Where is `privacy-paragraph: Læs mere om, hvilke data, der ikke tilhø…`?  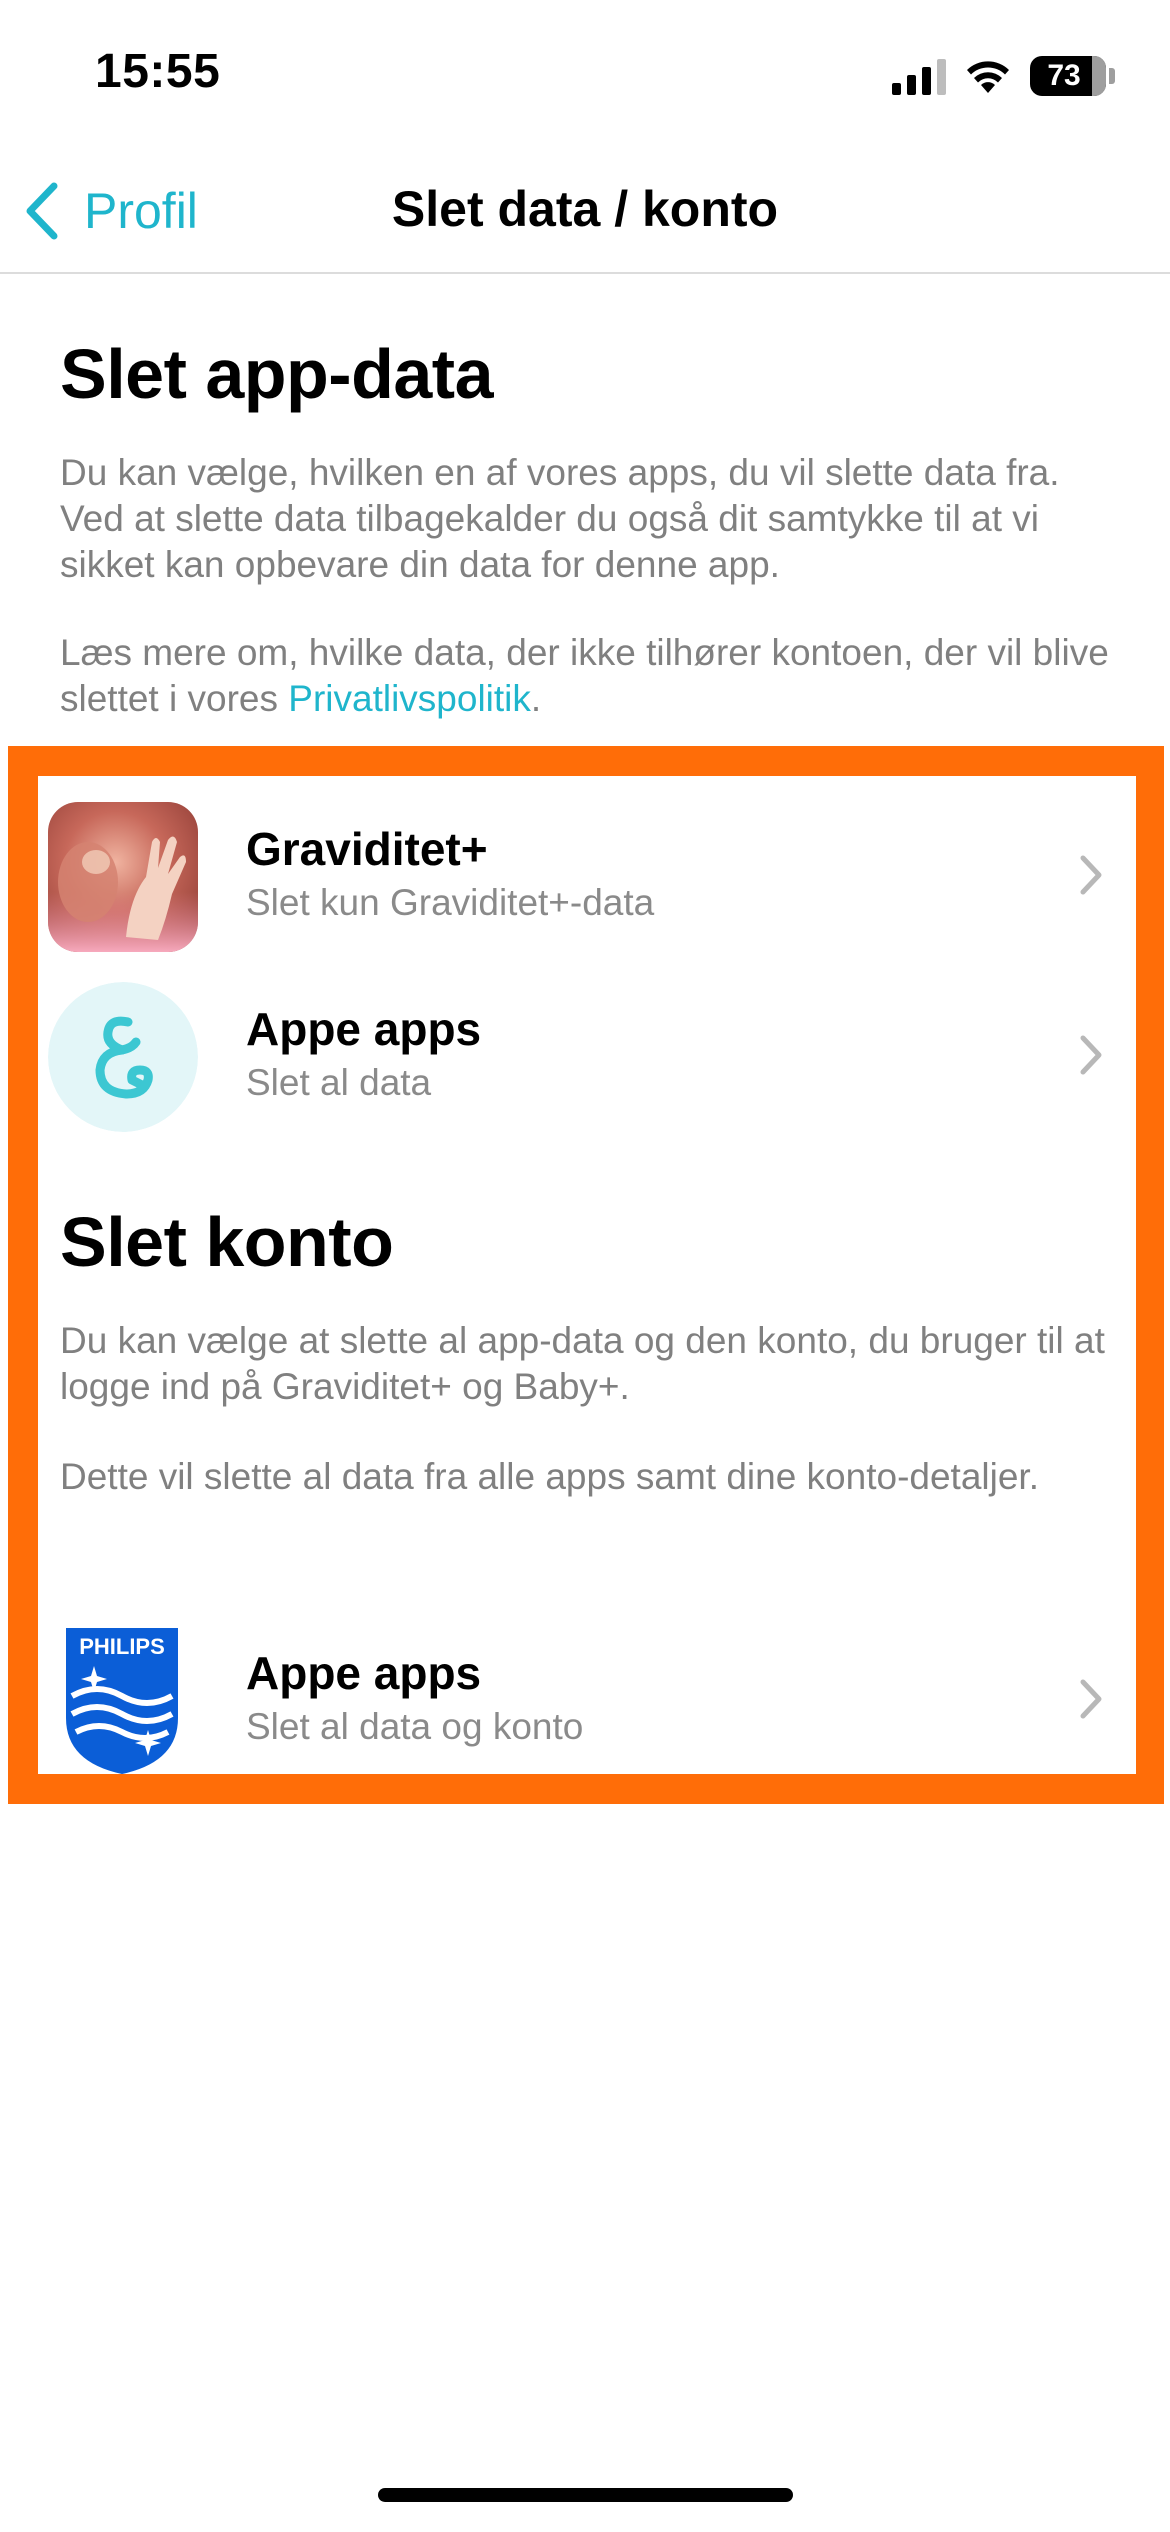 privacy-paragraph: Læs mere om, hvilke data, der ikke tilhø… is located at coordinates (585, 676).